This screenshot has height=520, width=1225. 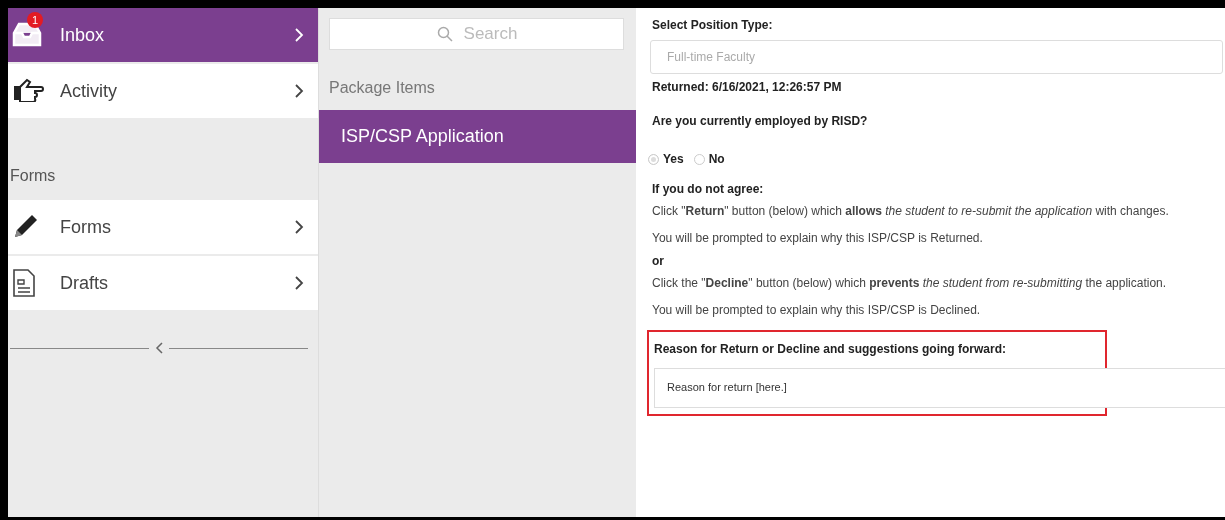 I want to click on radio-option: No, so click(x=709, y=159).